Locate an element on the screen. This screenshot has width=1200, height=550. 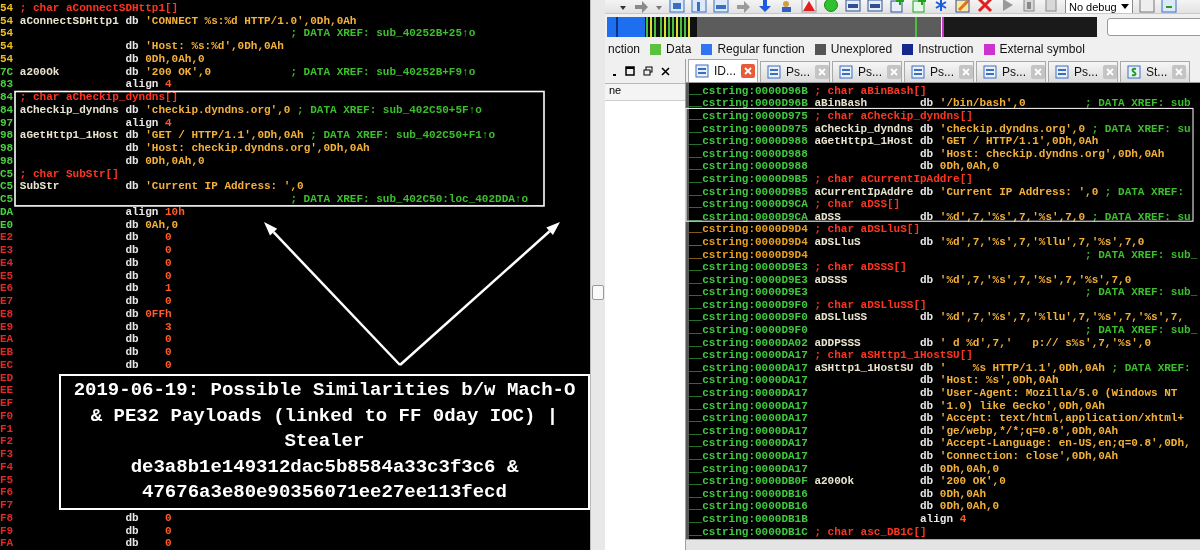
code-comment: ; DATA XREF: sub_ is located at coordinates (1141, 255).